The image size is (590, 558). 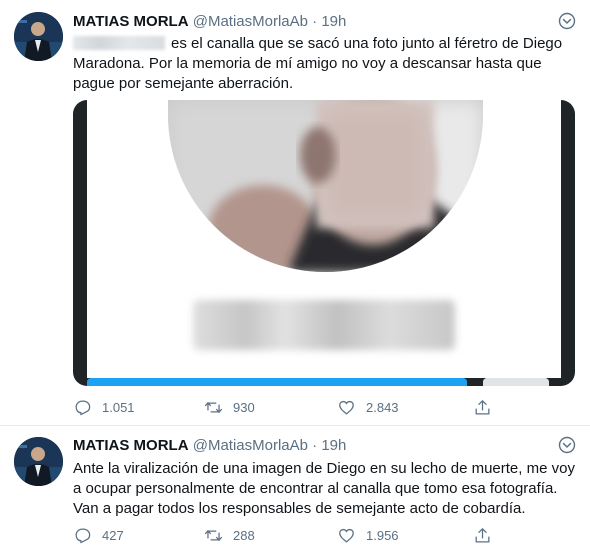 I want to click on like-button: 1.956, so click(x=368, y=535).